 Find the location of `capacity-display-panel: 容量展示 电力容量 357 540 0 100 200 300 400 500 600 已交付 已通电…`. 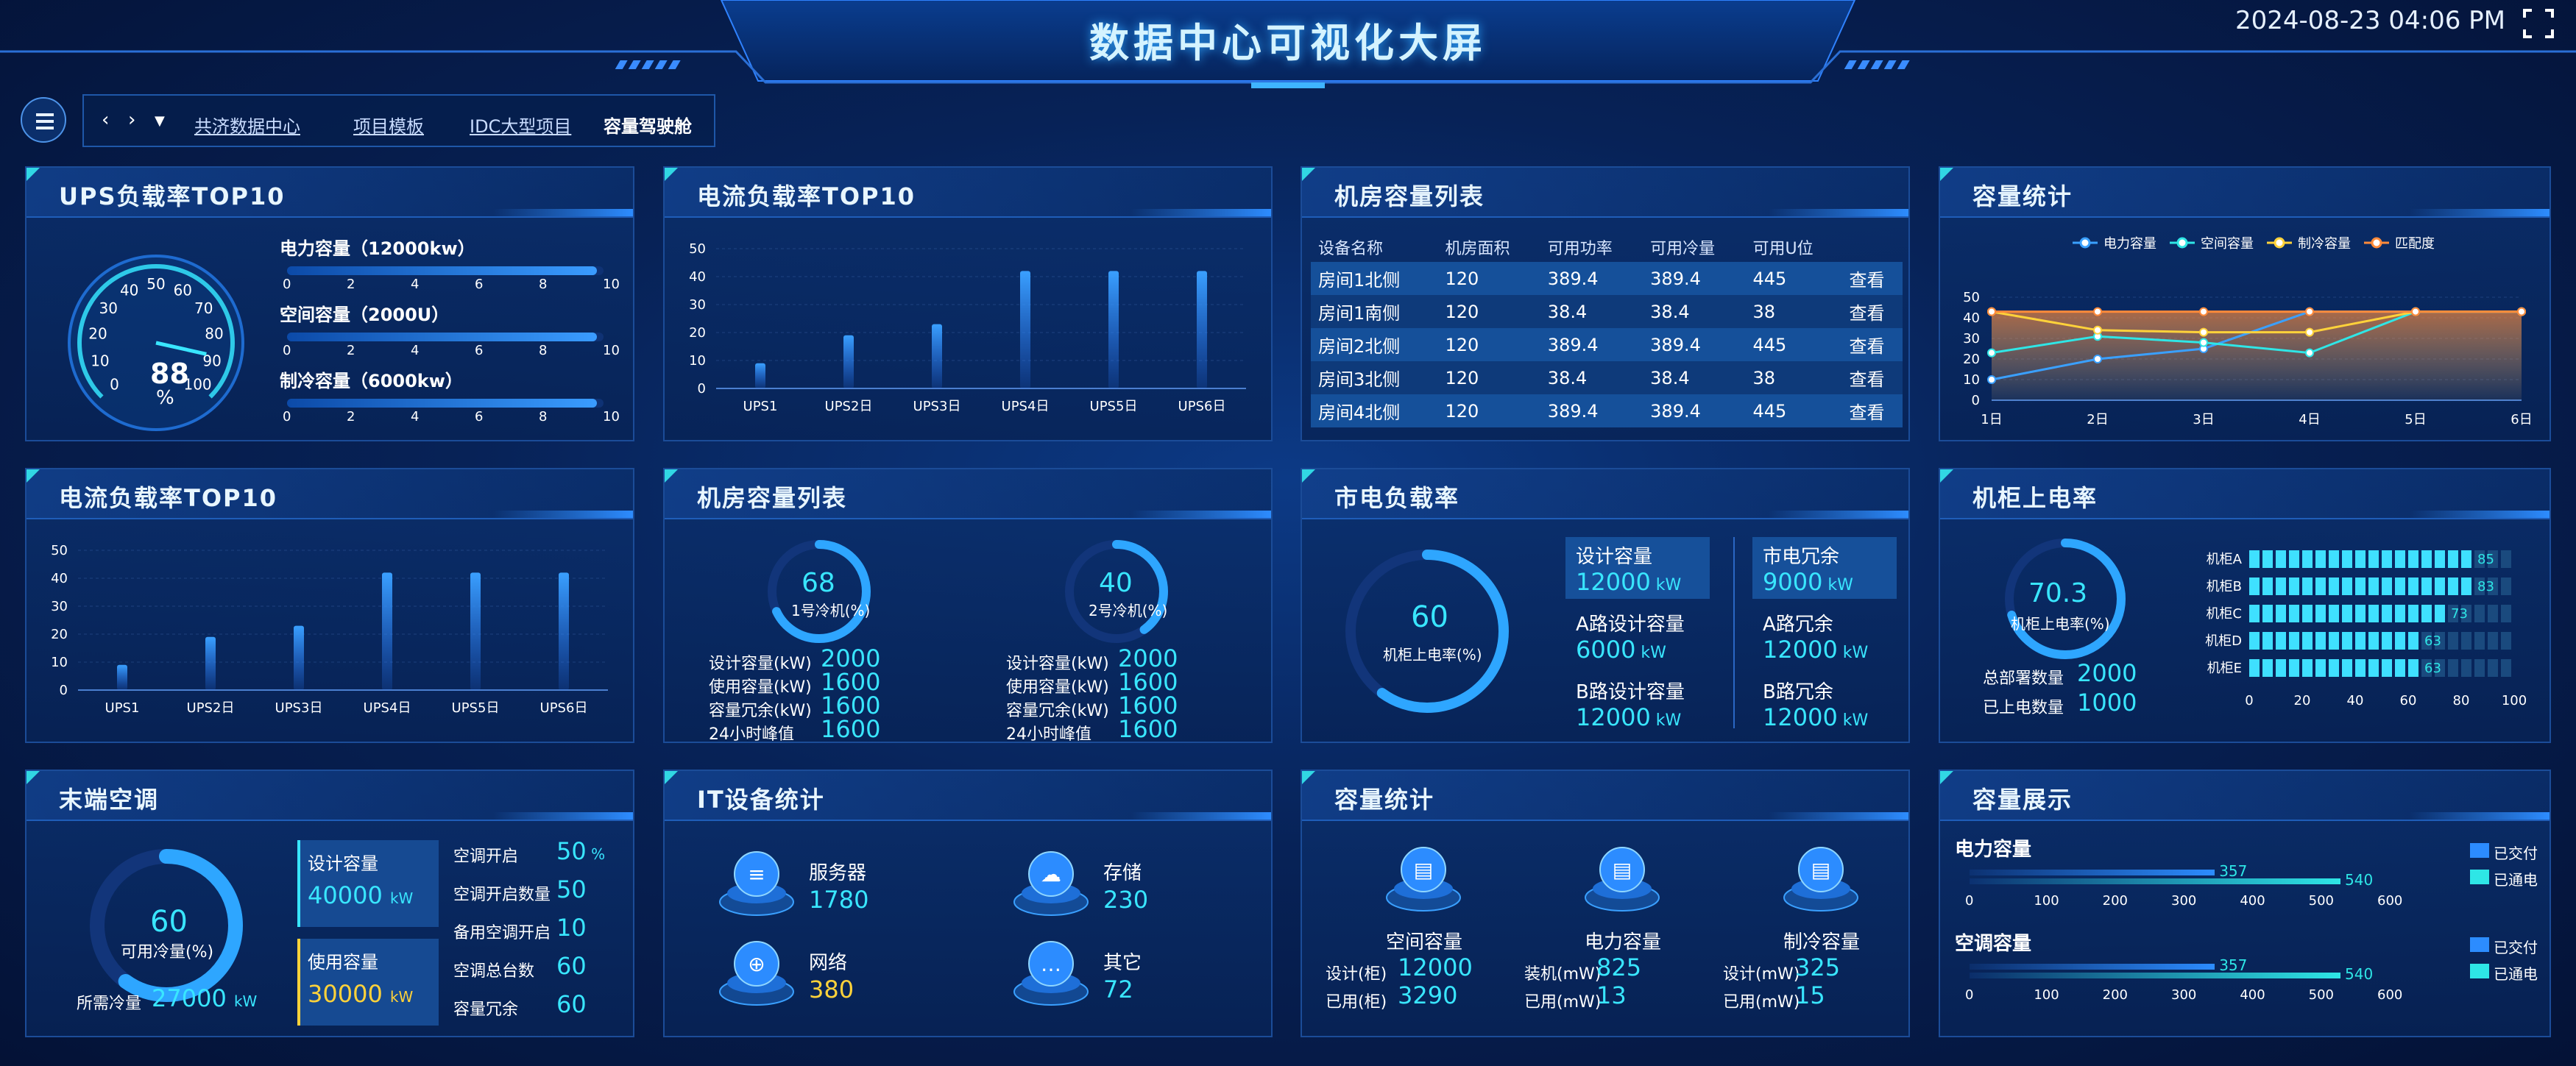

capacity-display-panel: 容量展示 电力容量 357 540 0 100 200 300 400 500 600 已交付 已通电… is located at coordinates (2245, 904).